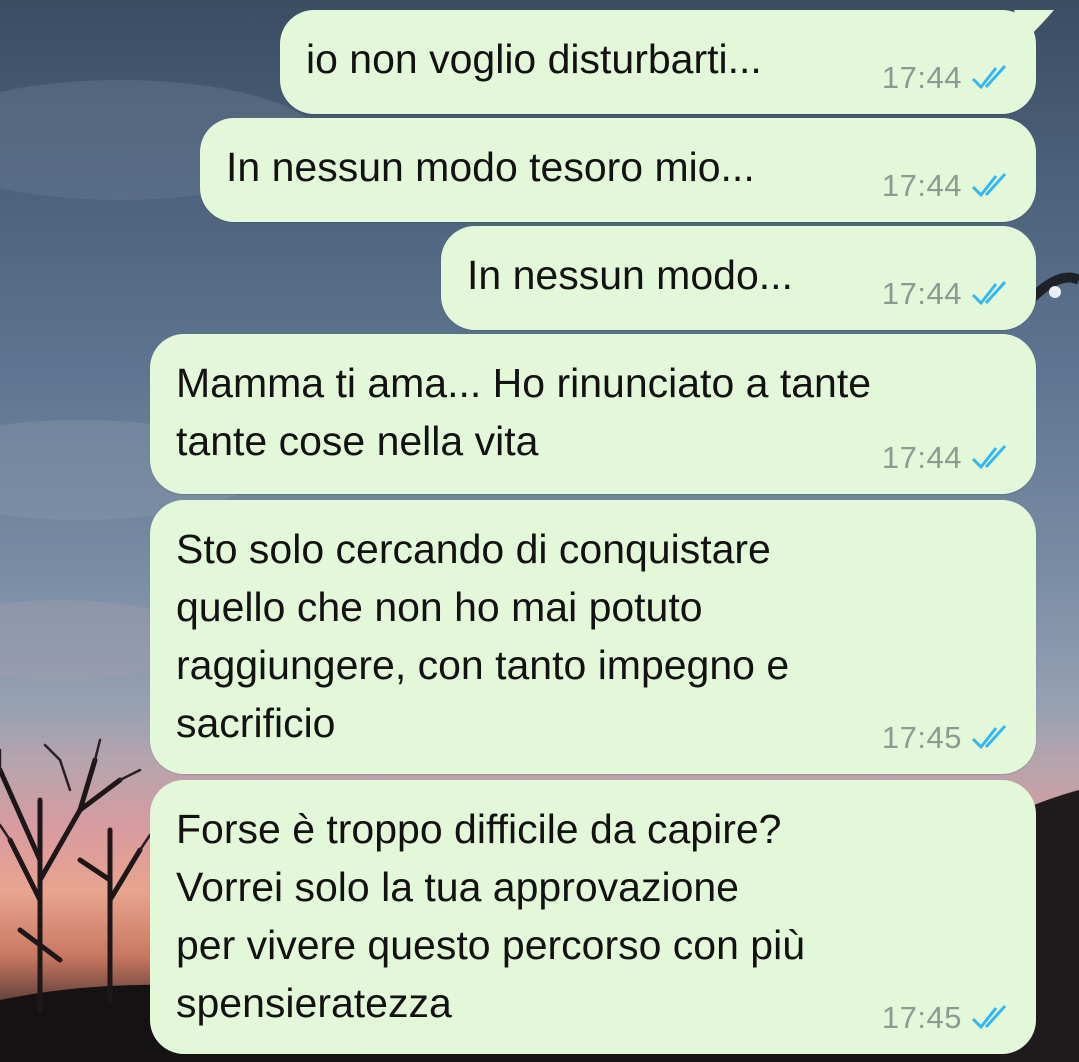 Image resolution: width=1079 pixels, height=1062 pixels. I want to click on message-bubble: In nessun modo... 17:44, so click(738, 278).